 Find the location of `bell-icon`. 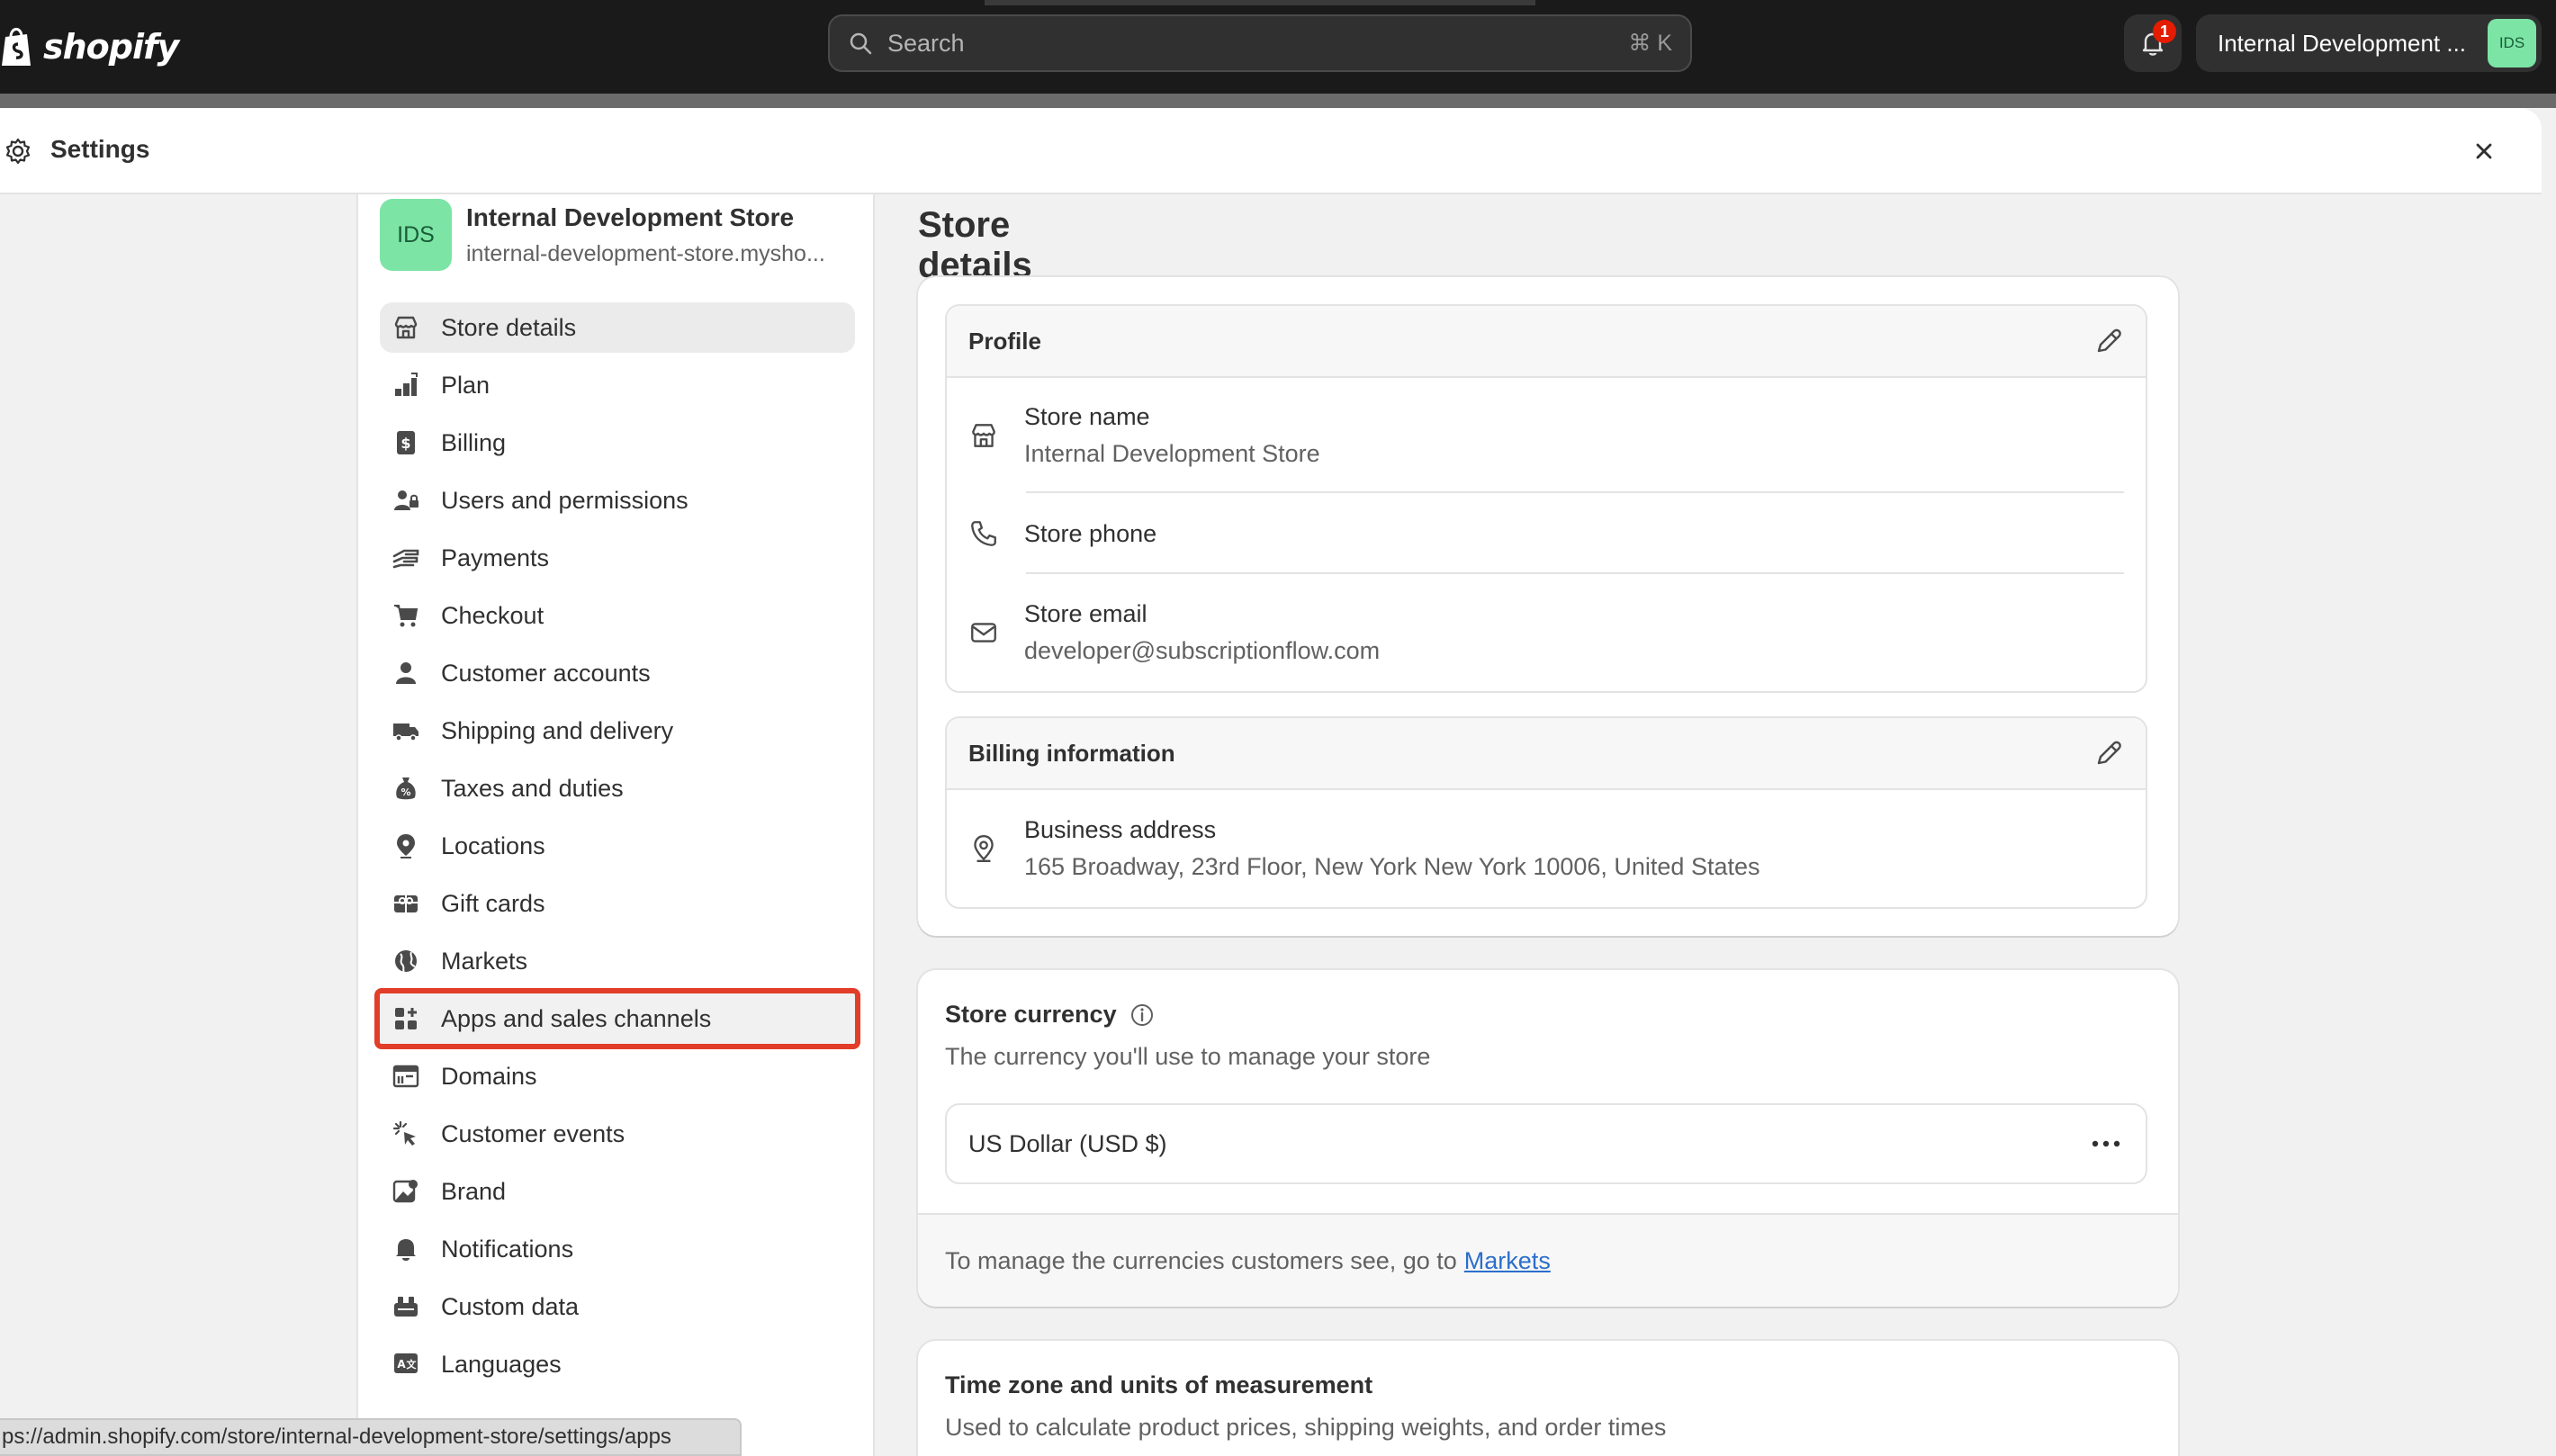

bell-icon is located at coordinates (406, 1249).